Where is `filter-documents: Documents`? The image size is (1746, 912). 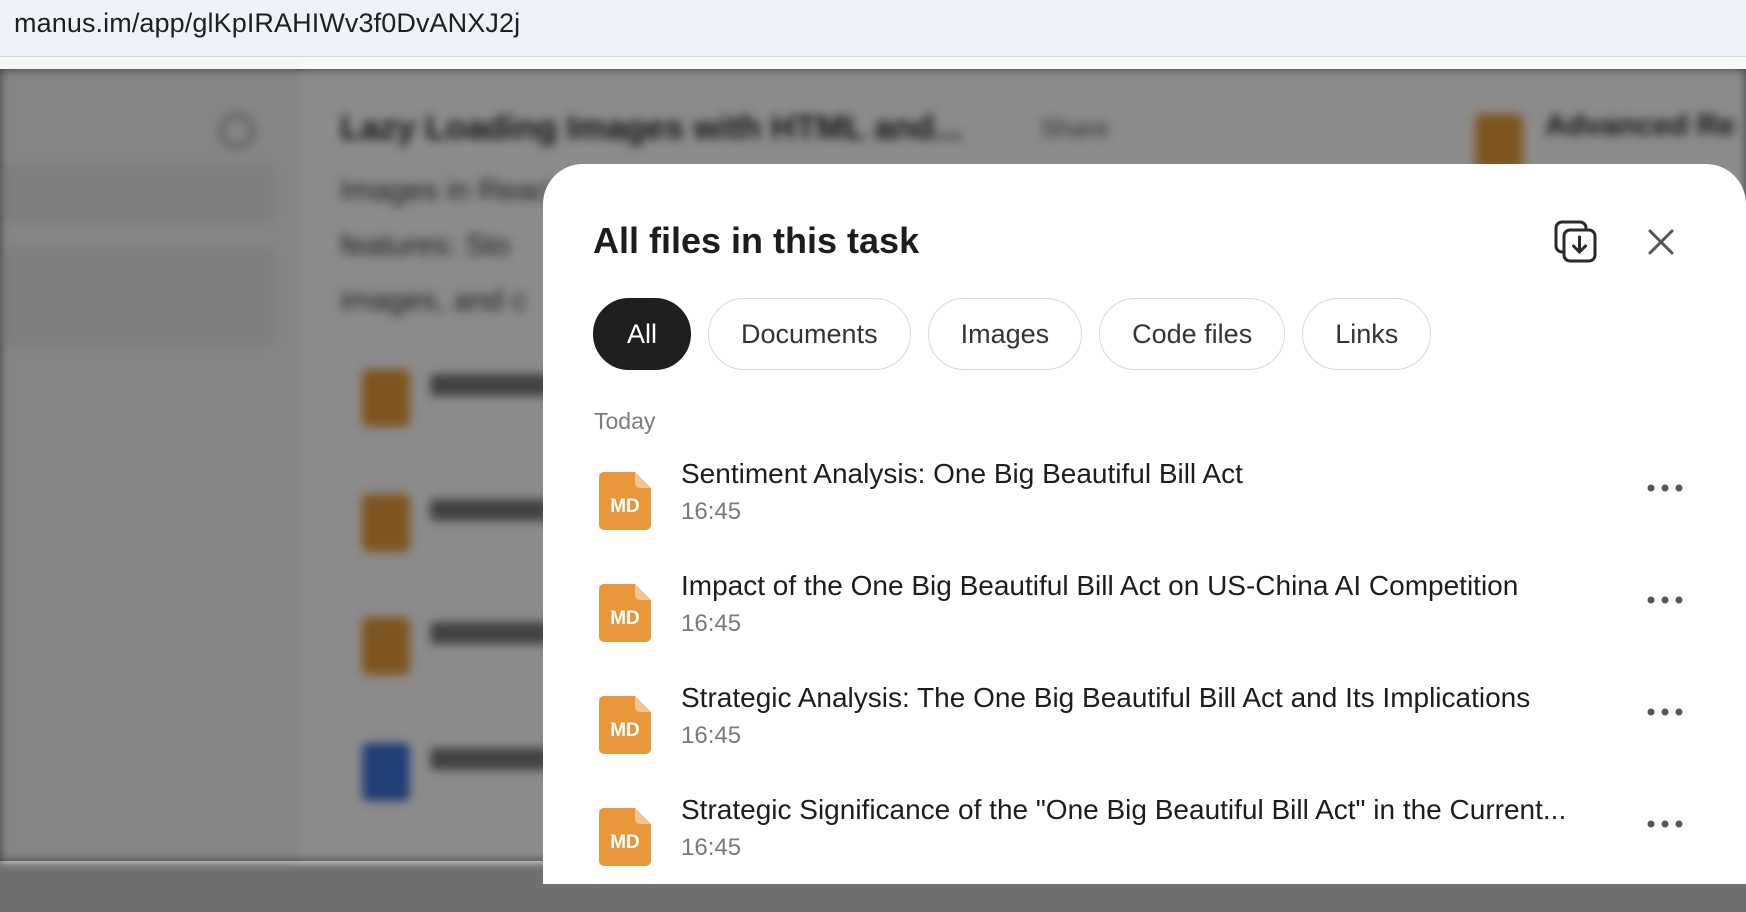 filter-documents: Documents is located at coordinates (809, 334).